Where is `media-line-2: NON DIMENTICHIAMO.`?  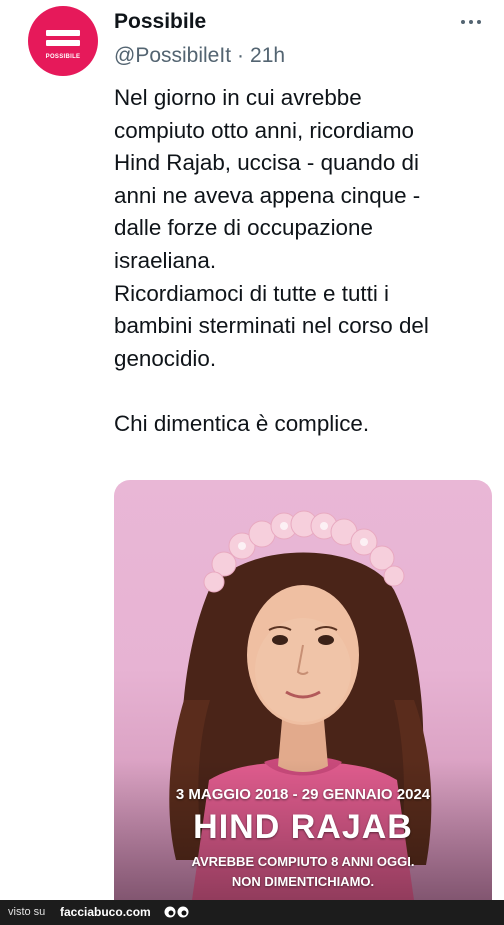 media-line-2: NON DIMENTICHIAMO. is located at coordinates (303, 881).